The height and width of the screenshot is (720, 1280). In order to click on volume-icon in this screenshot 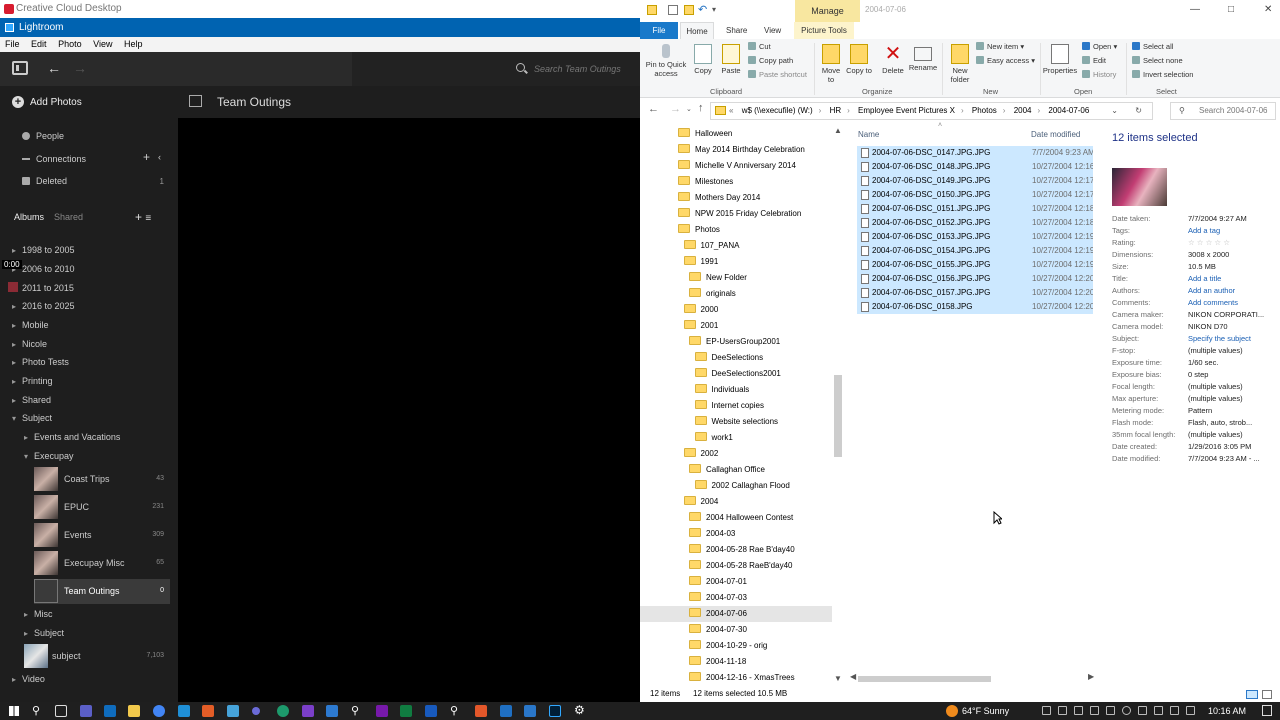, I will do `click(1174, 710)`.